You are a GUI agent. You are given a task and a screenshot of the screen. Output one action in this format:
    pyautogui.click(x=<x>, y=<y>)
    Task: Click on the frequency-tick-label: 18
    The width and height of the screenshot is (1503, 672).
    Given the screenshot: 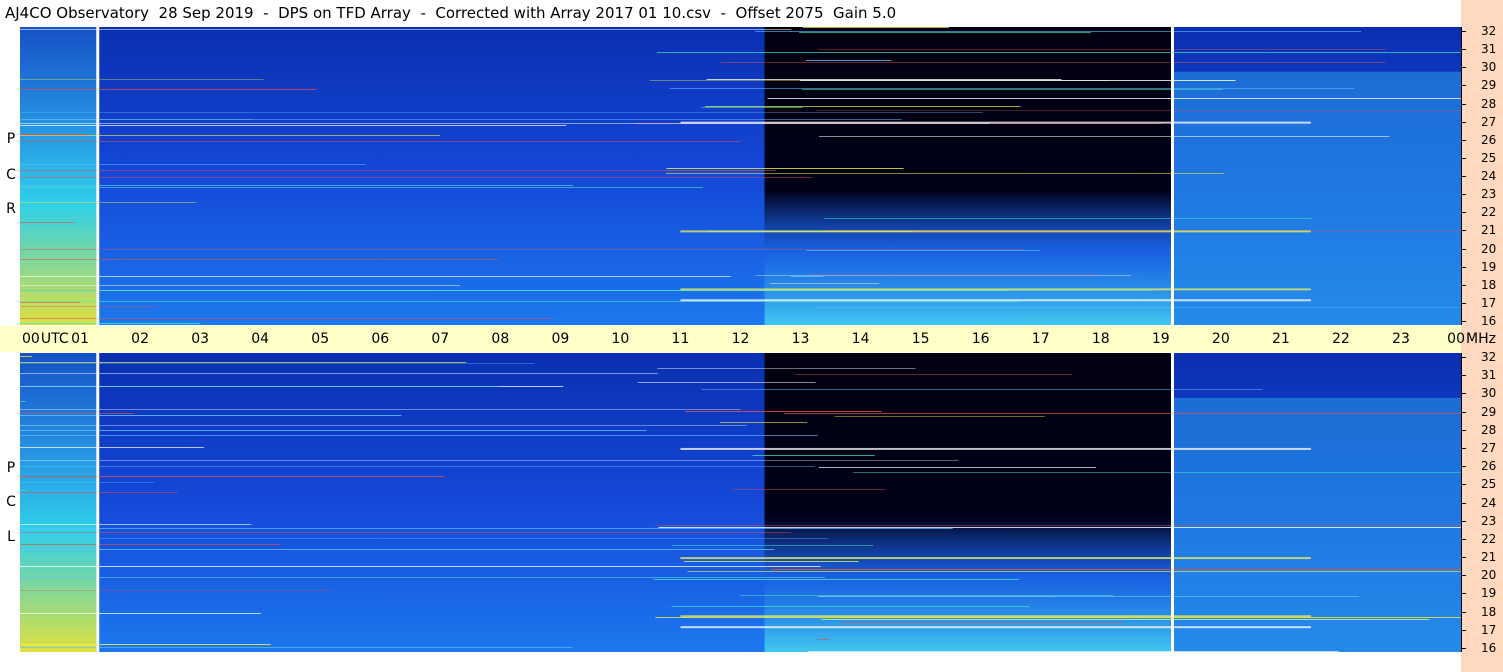 What is the action you would take?
    pyautogui.click(x=1489, y=284)
    